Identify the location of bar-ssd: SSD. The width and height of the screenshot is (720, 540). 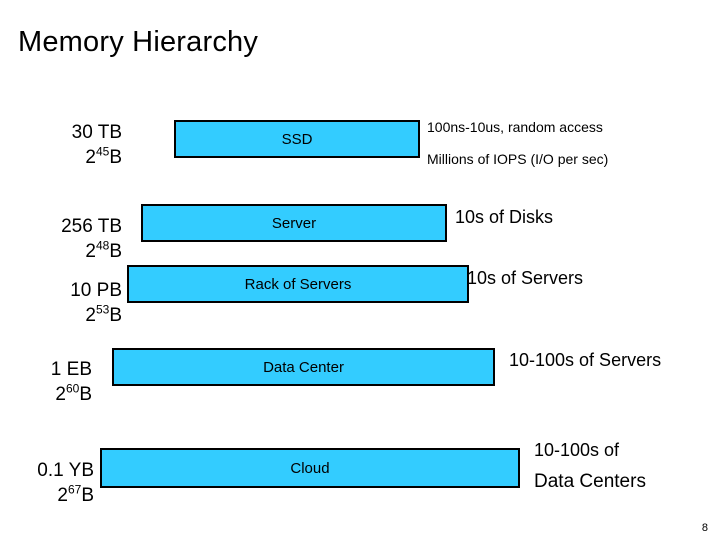
(297, 139).